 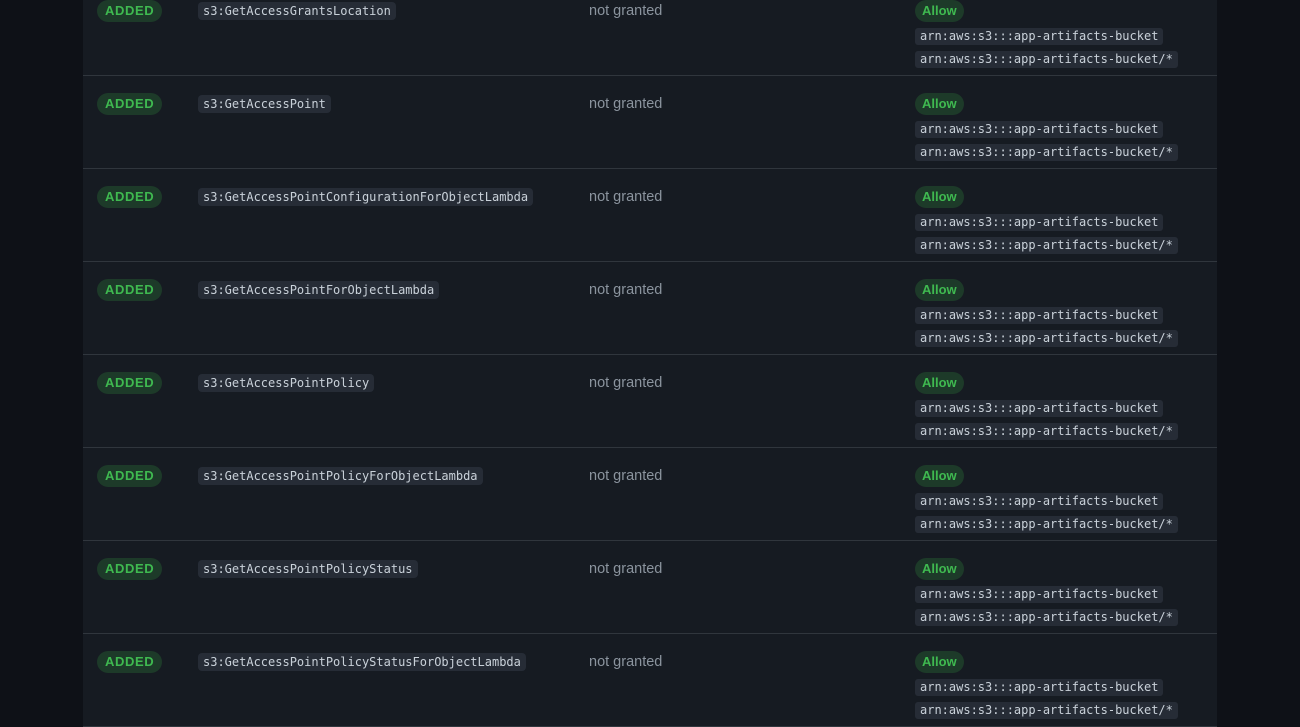 I want to click on action-name: s3:GetAccessGrantsLocation, so click(x=297, y=11).